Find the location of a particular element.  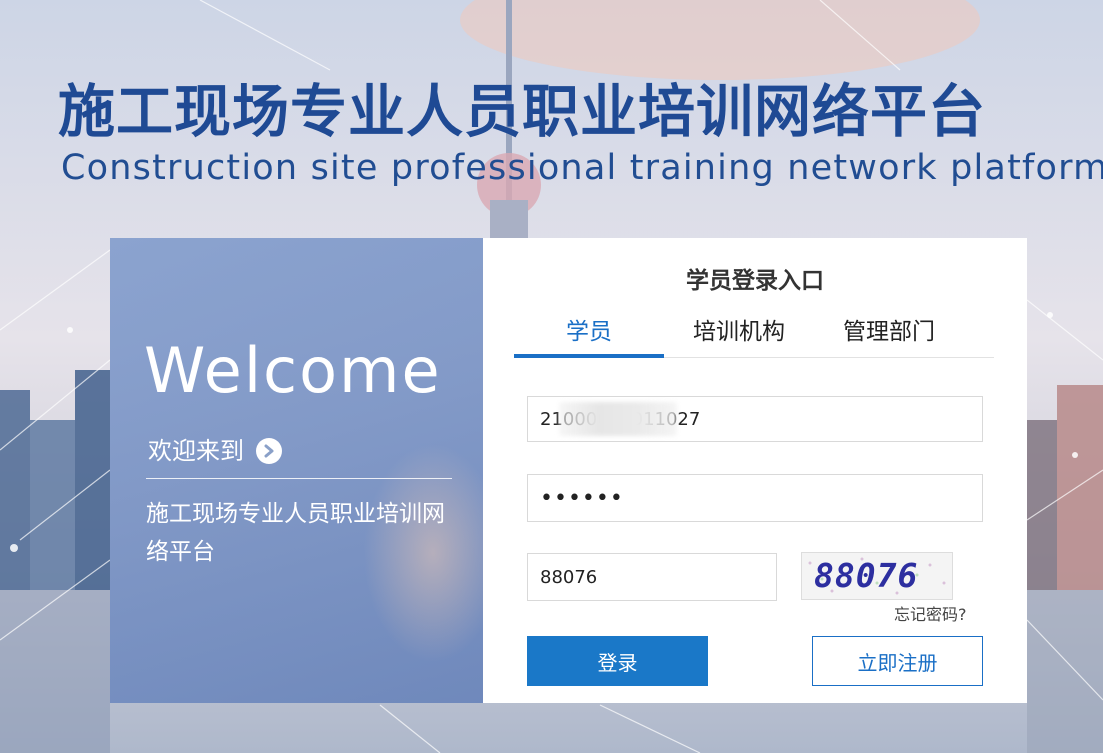

welcome-to-label: 欢迎来到 is located at coordinates (215, 451).